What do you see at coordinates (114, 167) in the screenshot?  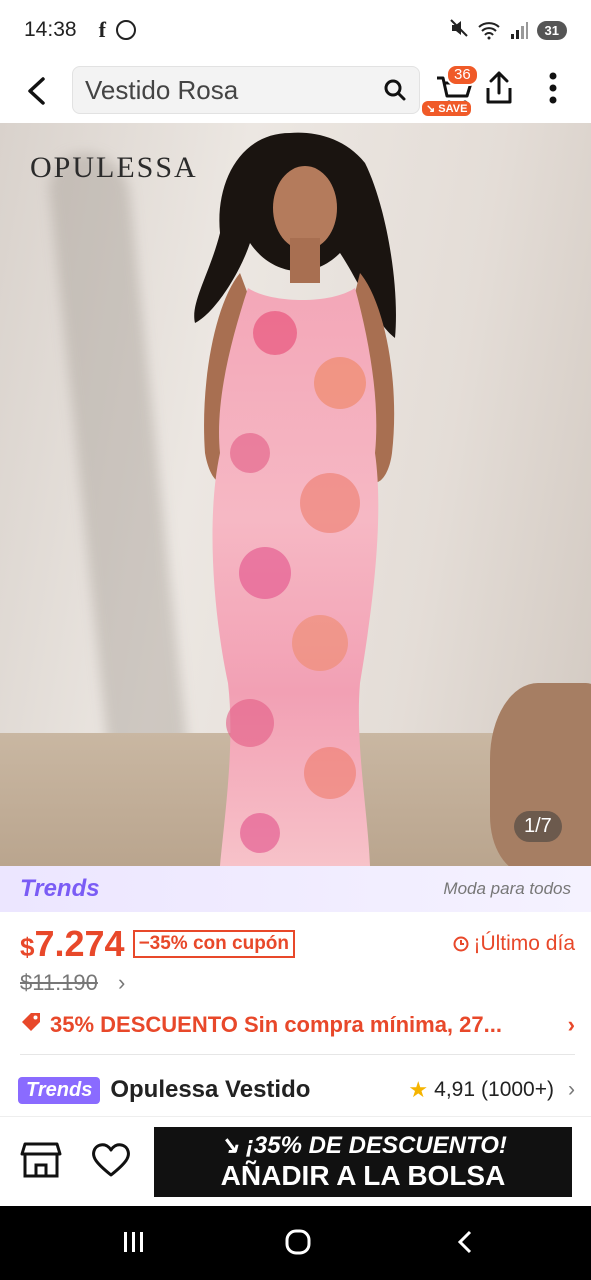 I see `brand-logo: OPULESSA` at bounding box center [114, 167].